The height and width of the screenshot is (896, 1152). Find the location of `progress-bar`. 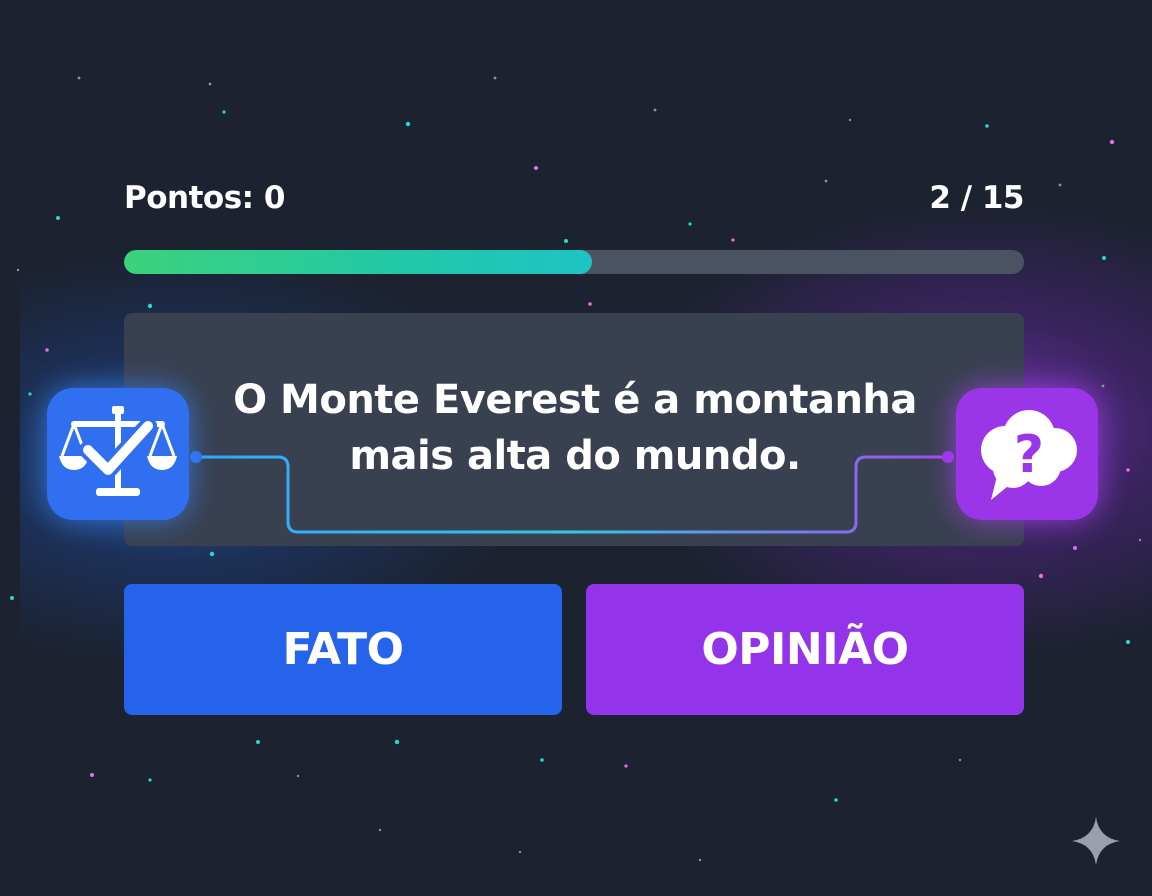

progress-bar is located at coordinates (574, 262).